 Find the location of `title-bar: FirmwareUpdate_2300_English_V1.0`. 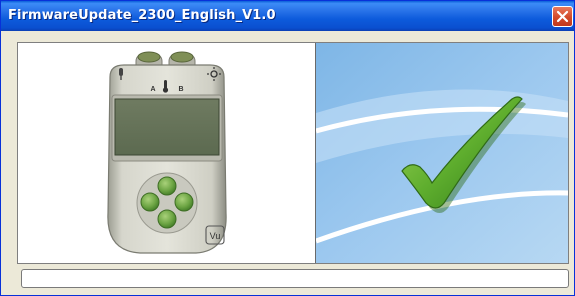

title-bar: FirmwareUpdate_2300_English_V1.0 is located at coordinates (287, 16).